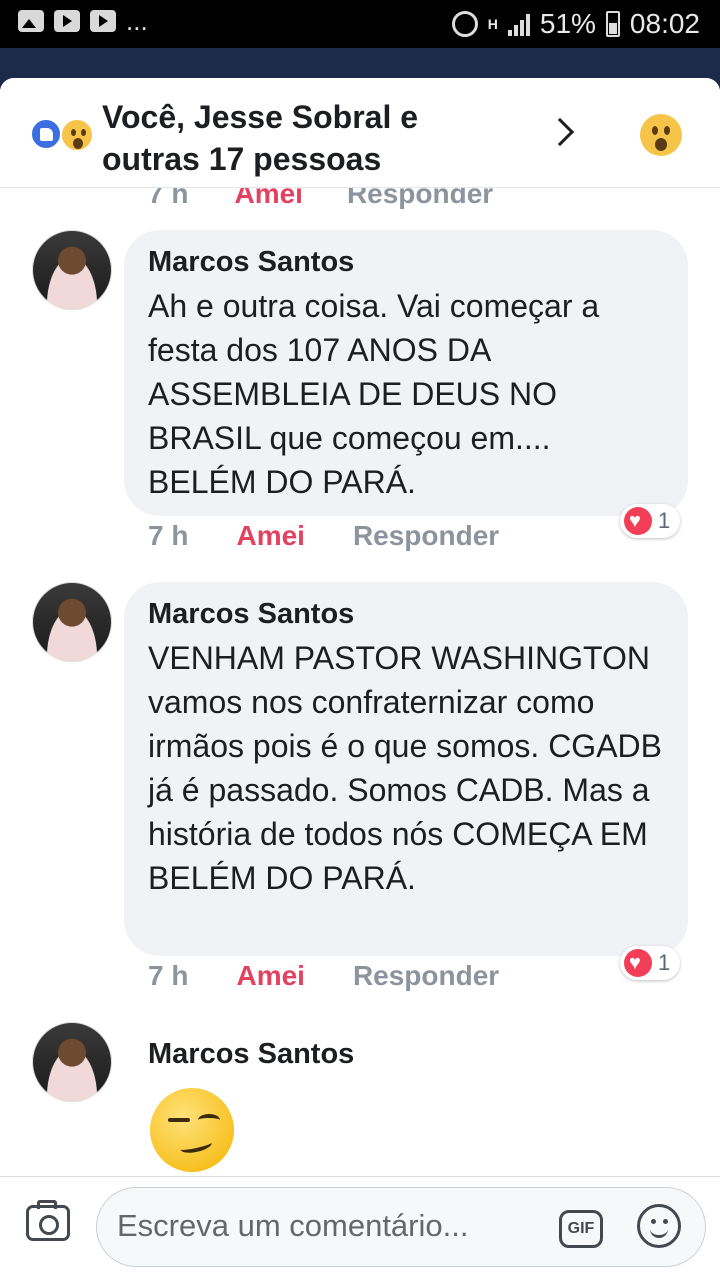 This screenshot has width=720, height=1280. I want to click on reactions-summary: Você, Jesse Sobral e outras 17 pessoas, so click(360, 133).